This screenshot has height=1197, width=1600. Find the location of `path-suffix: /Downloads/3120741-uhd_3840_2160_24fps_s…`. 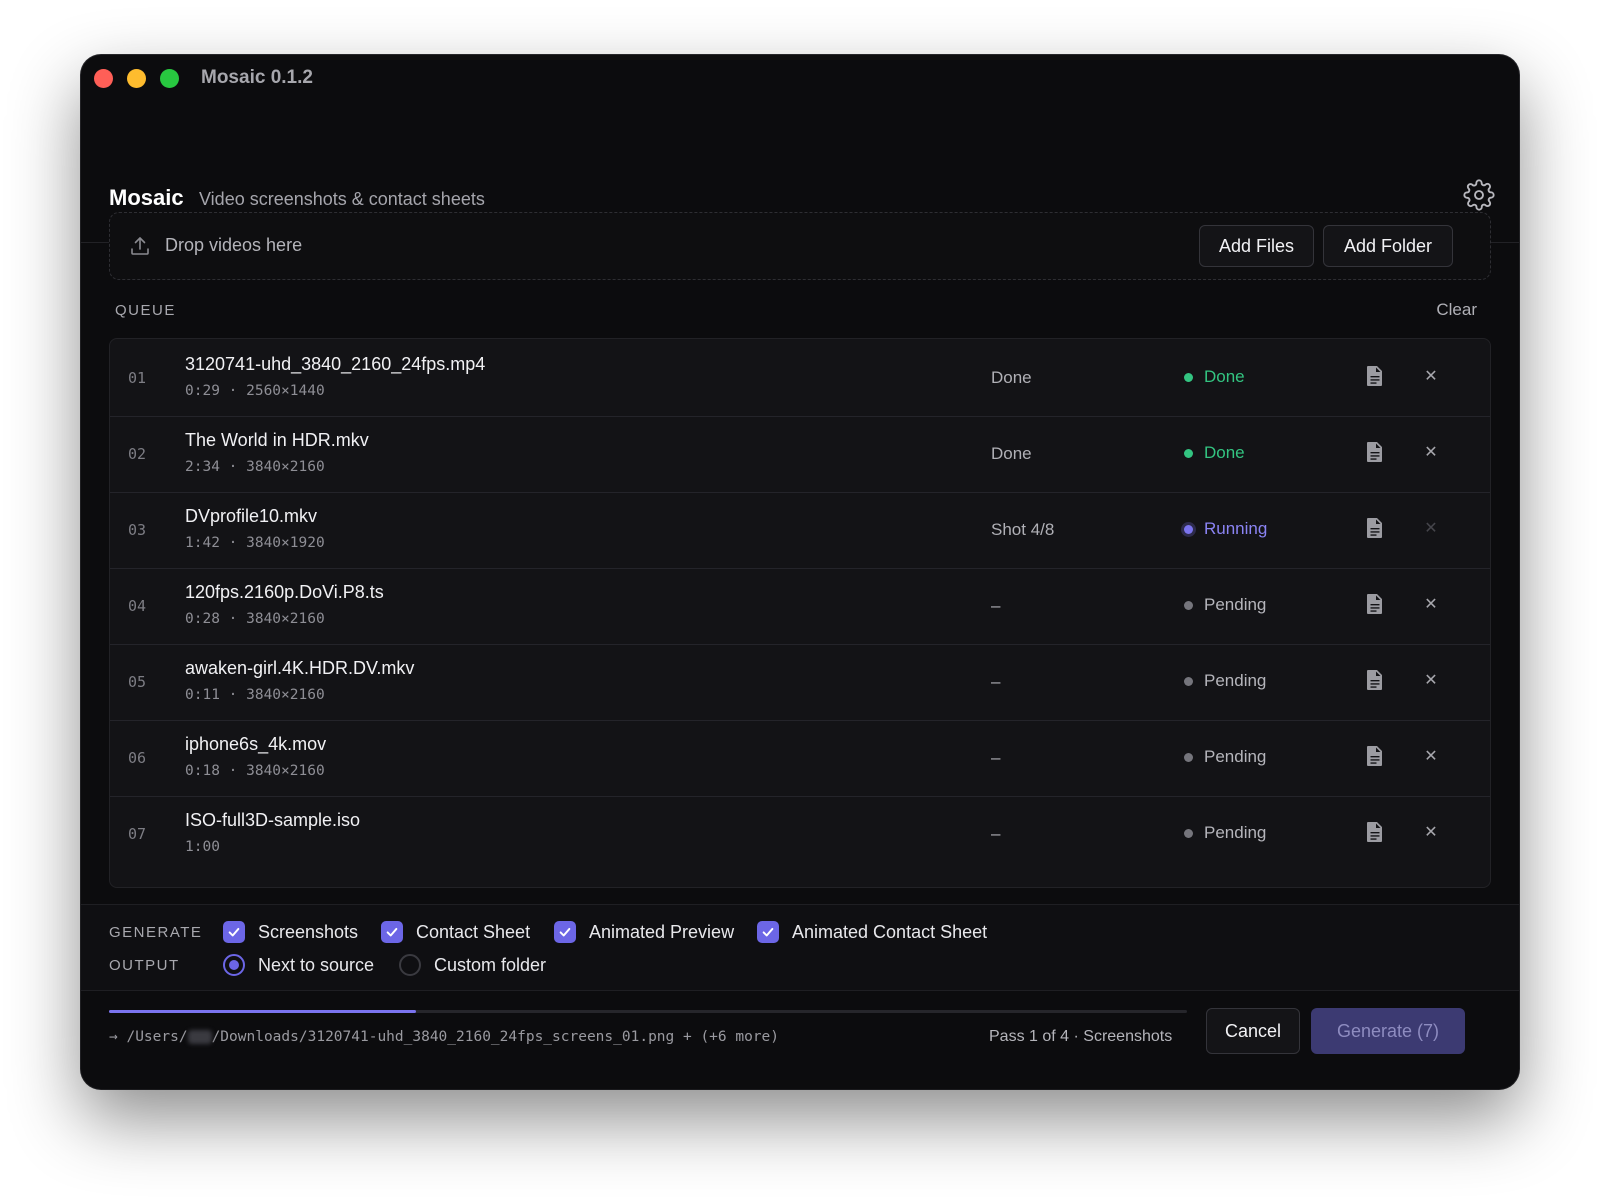

path-suffix: /Downloads/3120741-uhd_3840_2160_24fps_s… is located at coordinates (495, 1037).